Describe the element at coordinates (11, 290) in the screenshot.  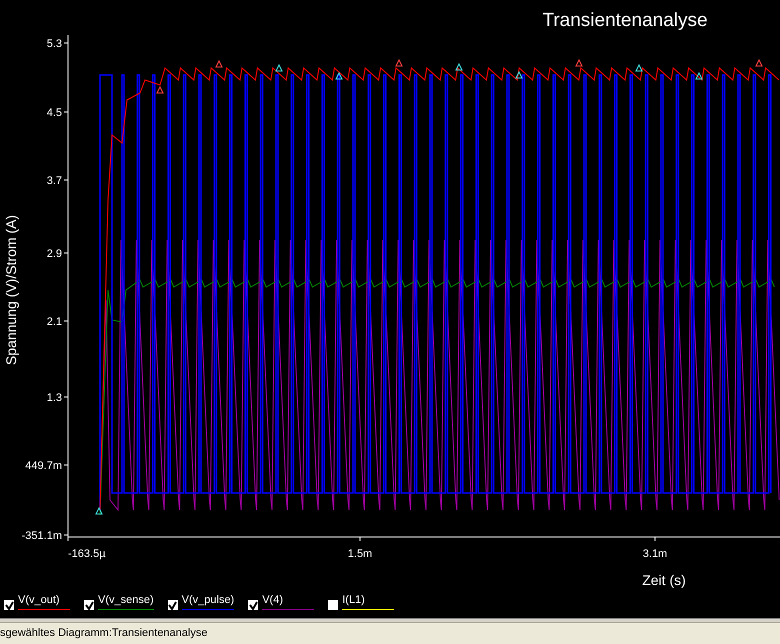
I see `y-axis-title: Spannung (V)/Strom (A)` at that location.